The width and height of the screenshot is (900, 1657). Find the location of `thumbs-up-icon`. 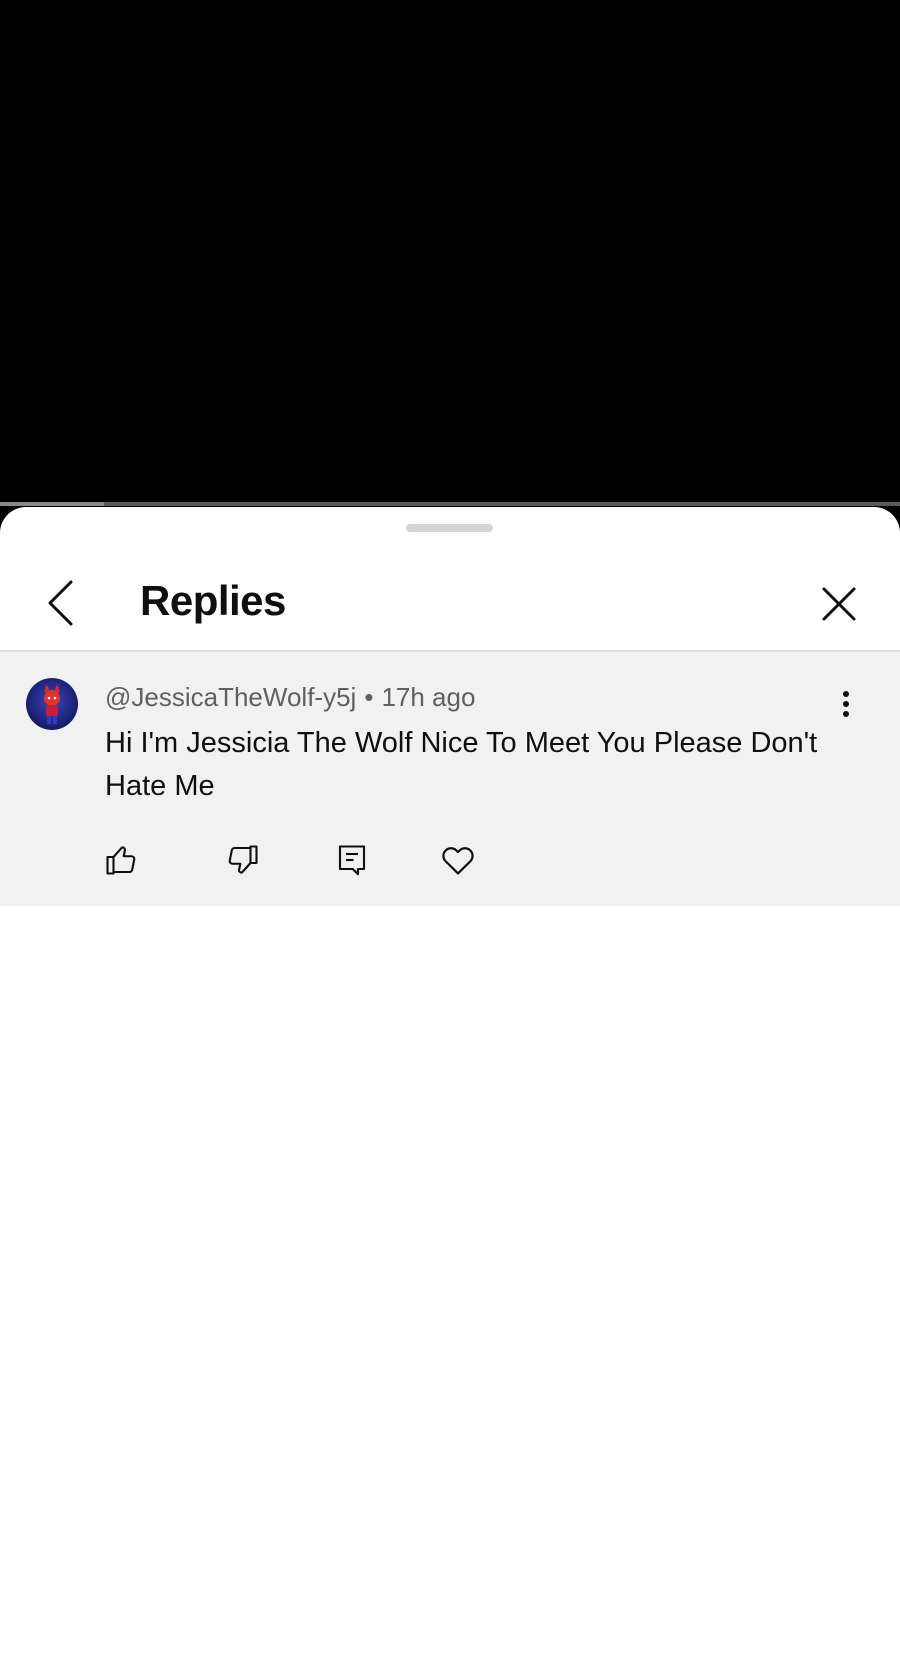

thumbs-up-icon is located at coordinates (121, 860).